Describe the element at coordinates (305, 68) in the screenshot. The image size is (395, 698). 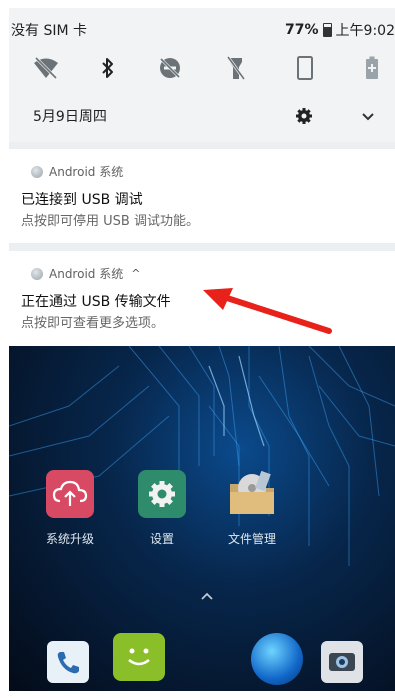
I see `rotation-lock-icon` at that location.